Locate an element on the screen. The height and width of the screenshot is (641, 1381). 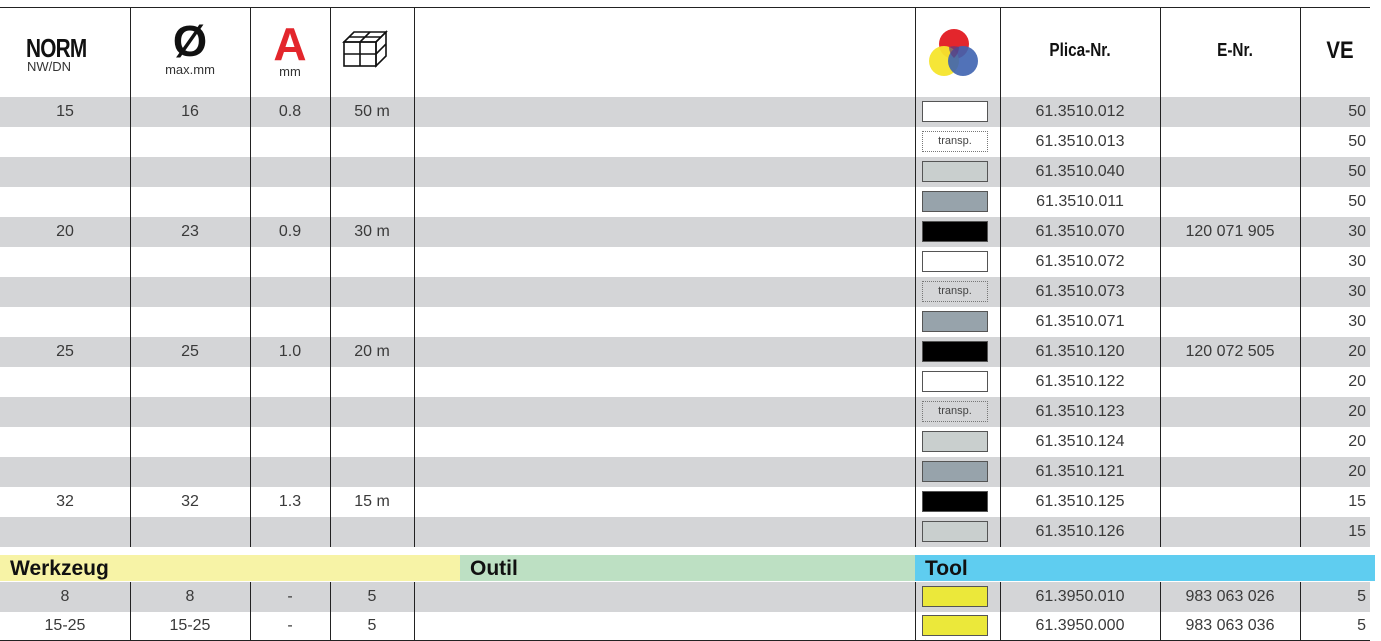
cell-len: 50 m is located at coordinates (372, 111).